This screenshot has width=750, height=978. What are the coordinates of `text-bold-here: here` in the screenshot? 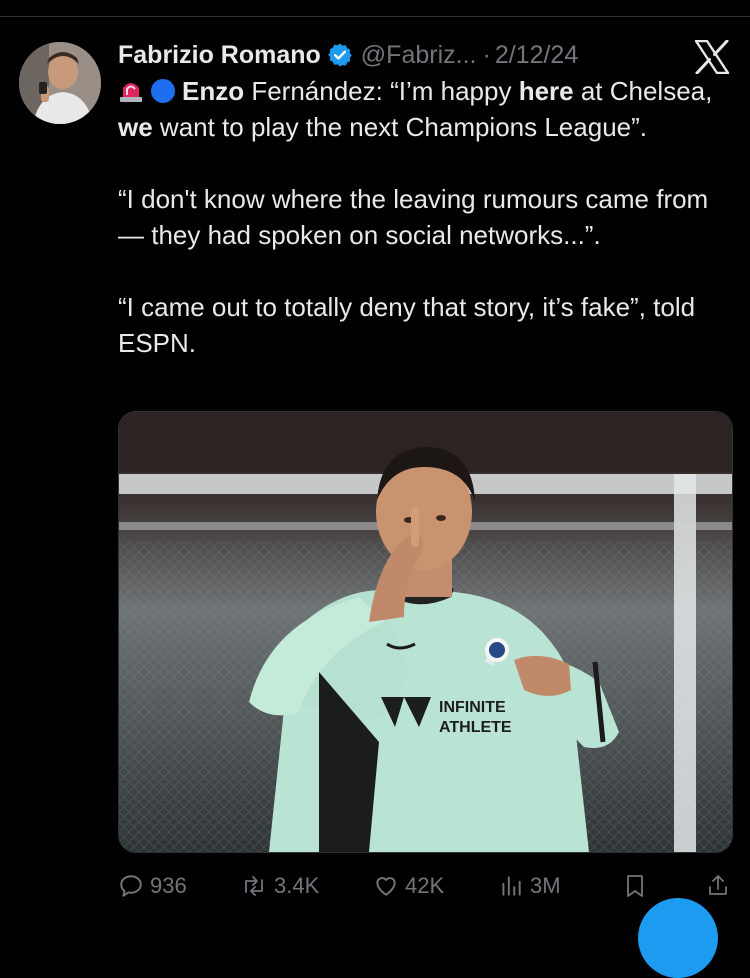 It's located at (546, 91).